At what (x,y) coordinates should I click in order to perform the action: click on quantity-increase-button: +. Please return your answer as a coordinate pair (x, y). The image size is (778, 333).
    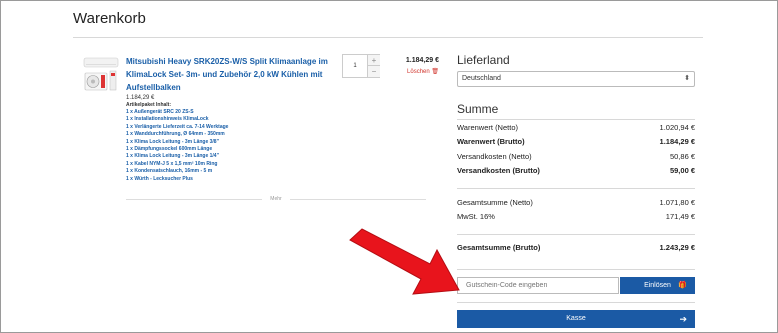
    Looking at the image, I should click on (373, 60).